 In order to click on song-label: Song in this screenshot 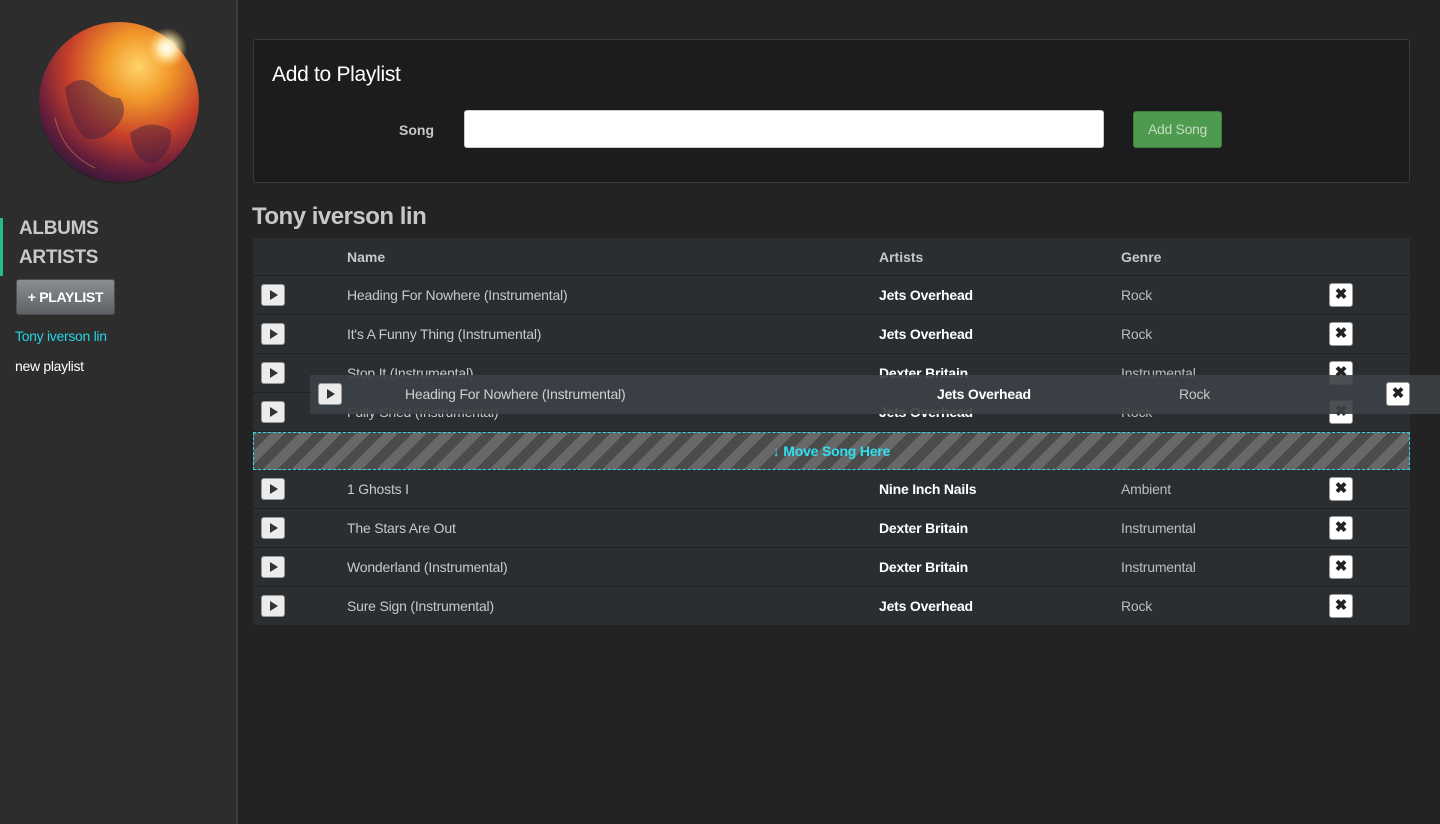, I will do `click(416, 130)`.